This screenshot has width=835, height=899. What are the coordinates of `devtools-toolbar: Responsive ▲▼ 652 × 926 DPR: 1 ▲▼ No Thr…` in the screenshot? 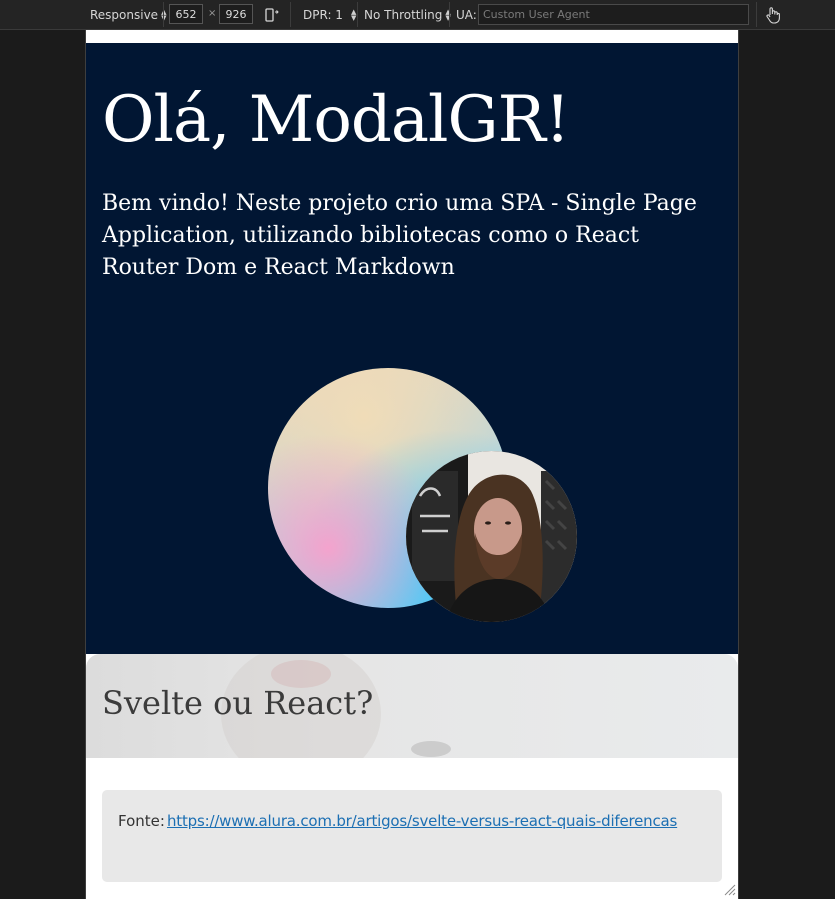 It's located at (417, 15).